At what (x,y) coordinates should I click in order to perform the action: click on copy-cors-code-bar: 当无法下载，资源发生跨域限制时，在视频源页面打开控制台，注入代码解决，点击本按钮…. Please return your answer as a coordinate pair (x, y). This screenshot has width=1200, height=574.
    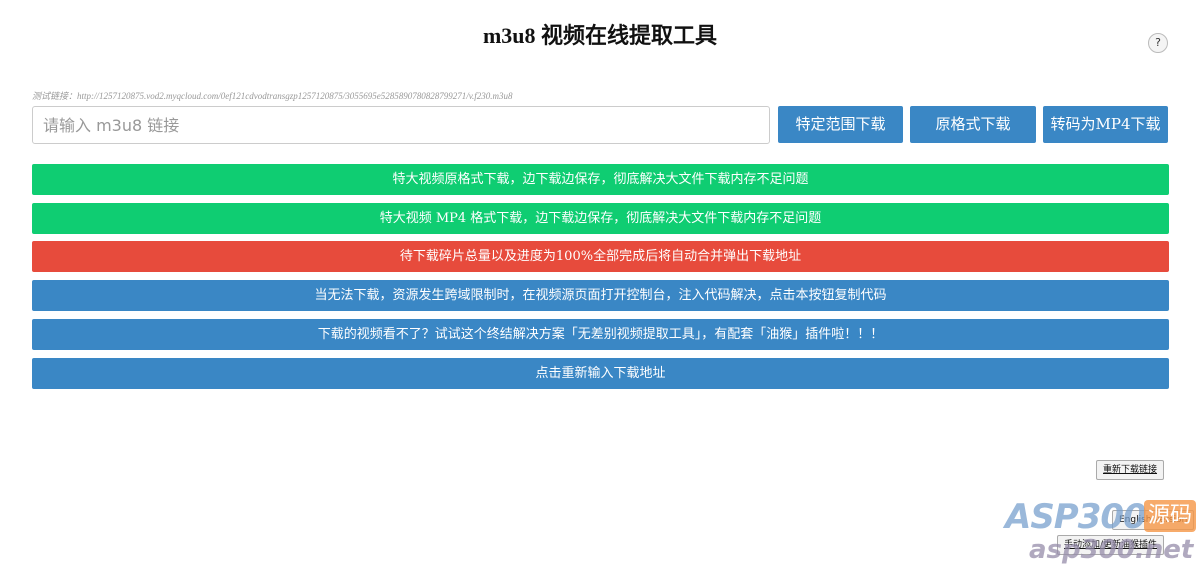
    Looking at the image, I should click on (600, 295).